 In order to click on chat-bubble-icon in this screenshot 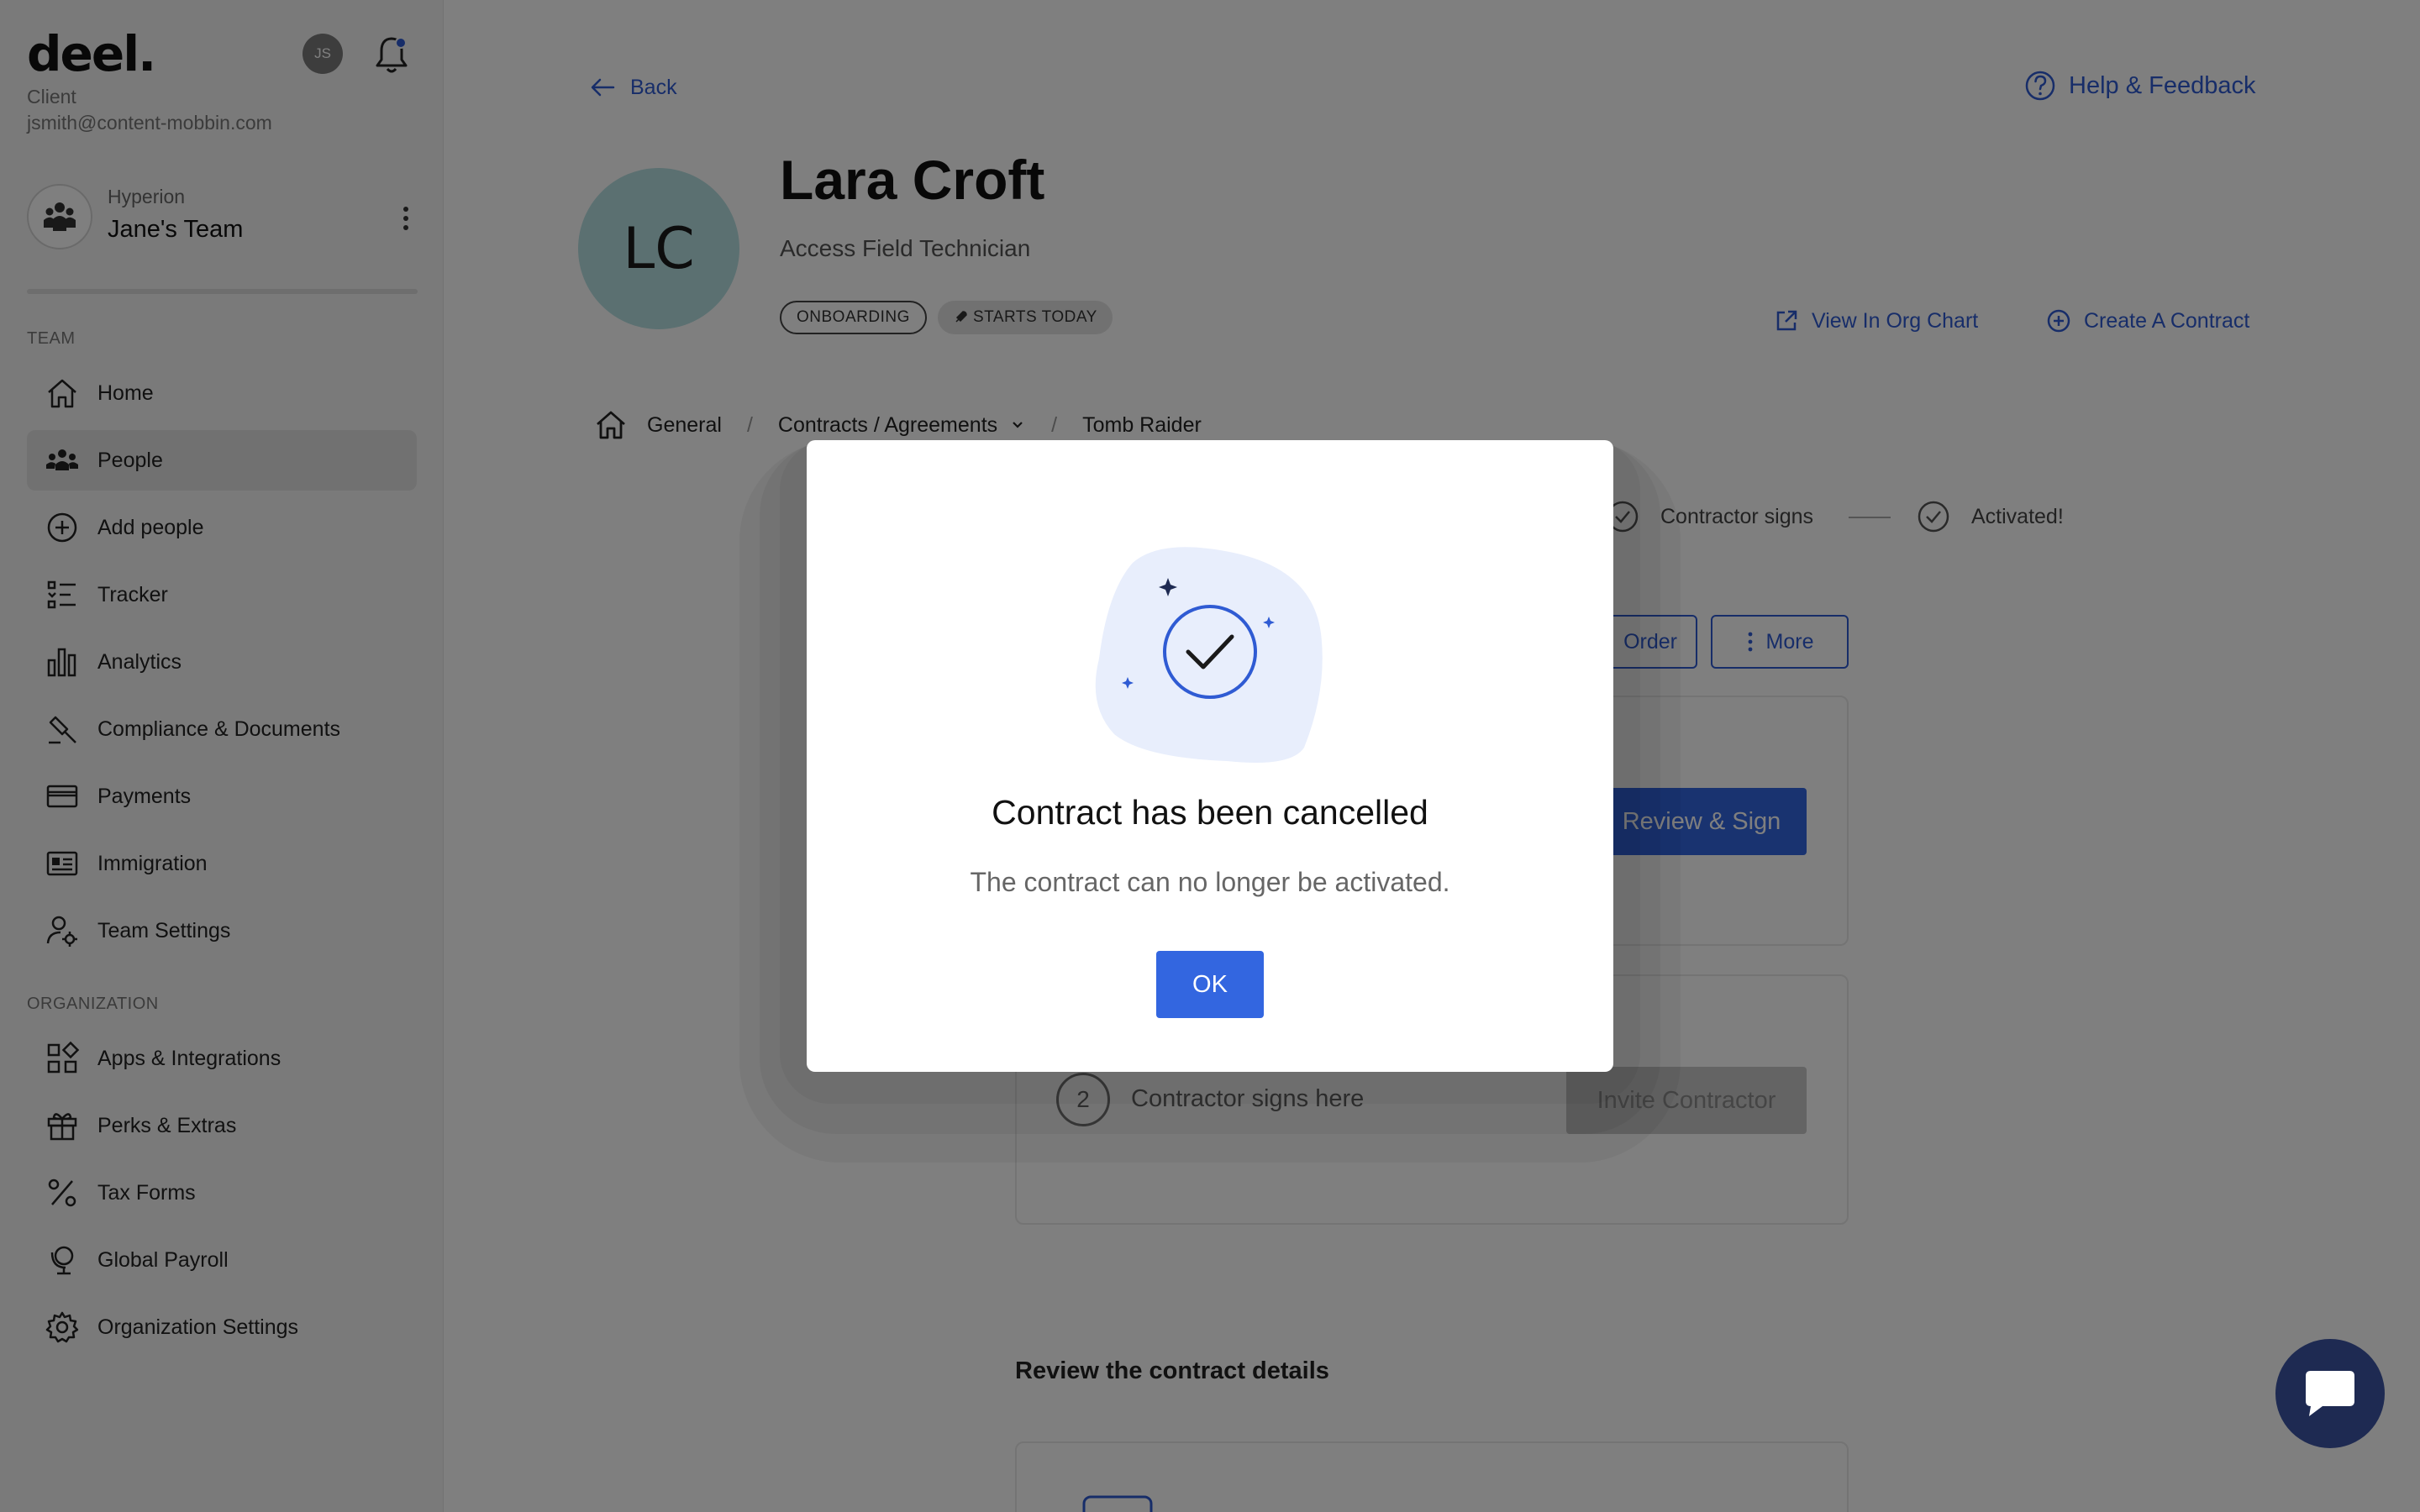, I will do `click(2330, 1393)`.